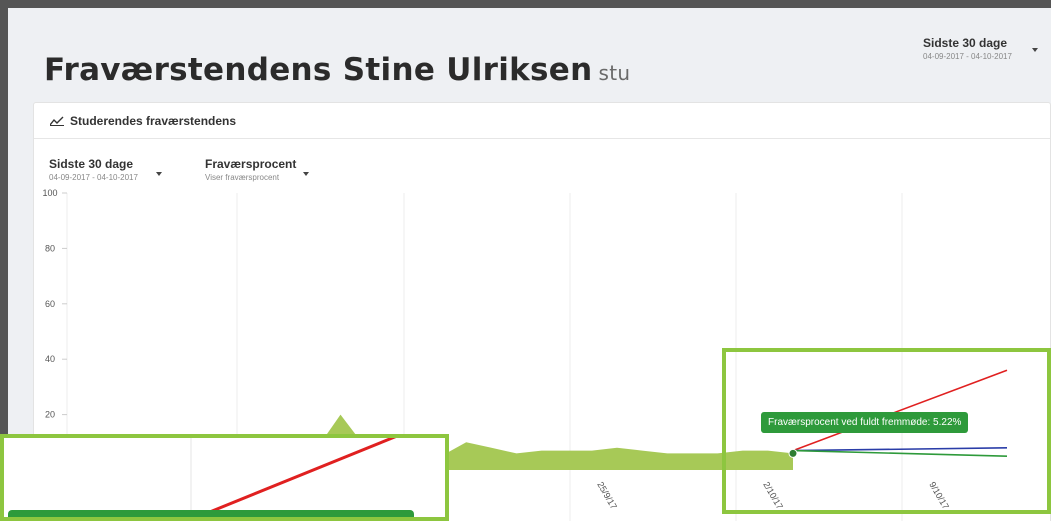 The height and width of the screenshot is (521, 1051). What do you see at coordinates (50, 415) in the screenshot?
I see `y-tick-label: 20` at bounding box center [50, 415].